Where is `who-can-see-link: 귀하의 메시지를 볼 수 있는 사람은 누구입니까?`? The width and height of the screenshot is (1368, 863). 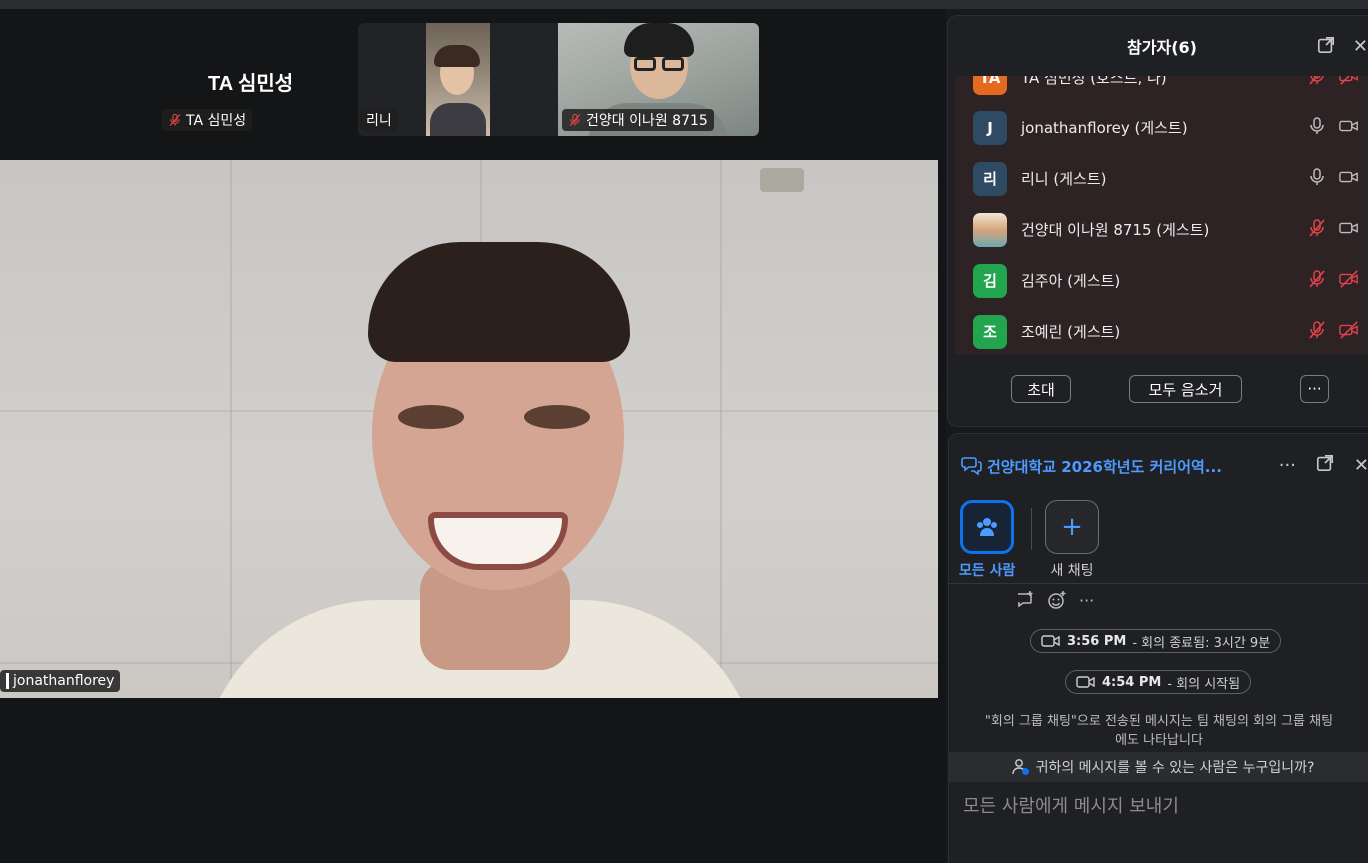 who-can-see-link: 귀하의 메시지를 볼 수 있는 사람은 누구입니까? is located at coordinates (1158, 767).